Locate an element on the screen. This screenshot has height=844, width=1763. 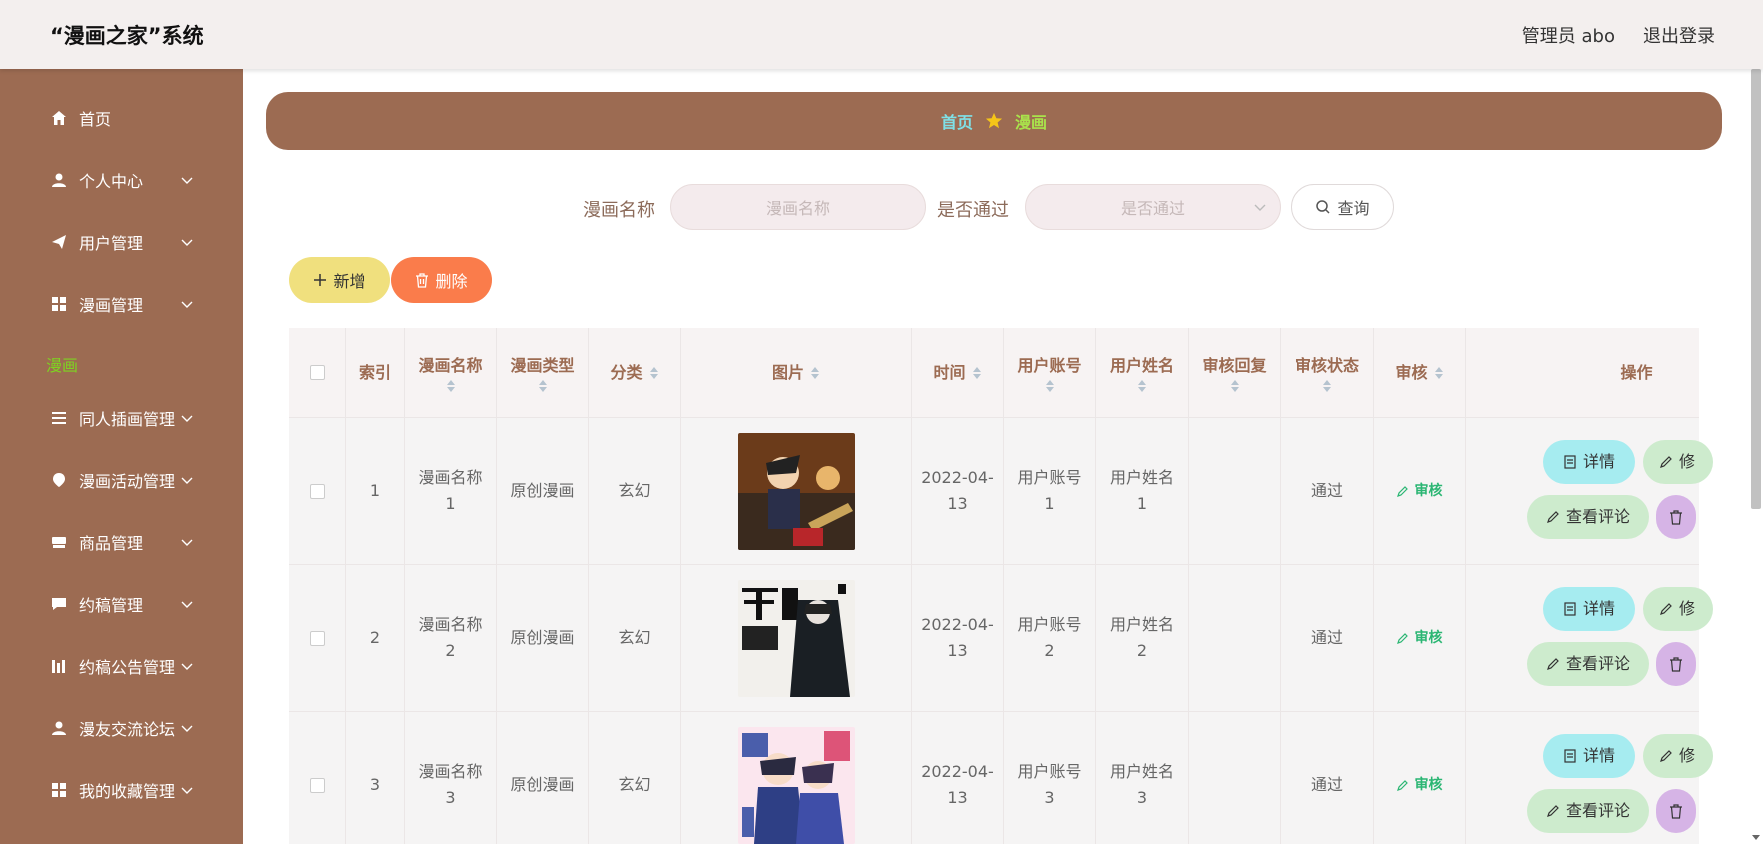
sidebar-item-events: 漫画活动管理 is located at coordinates (121, 480).